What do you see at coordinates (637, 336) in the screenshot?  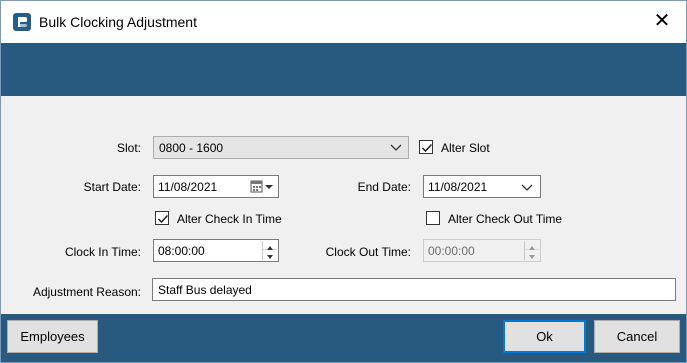 I see `cancel-button: Cancel` at bounding box center [637, 336].